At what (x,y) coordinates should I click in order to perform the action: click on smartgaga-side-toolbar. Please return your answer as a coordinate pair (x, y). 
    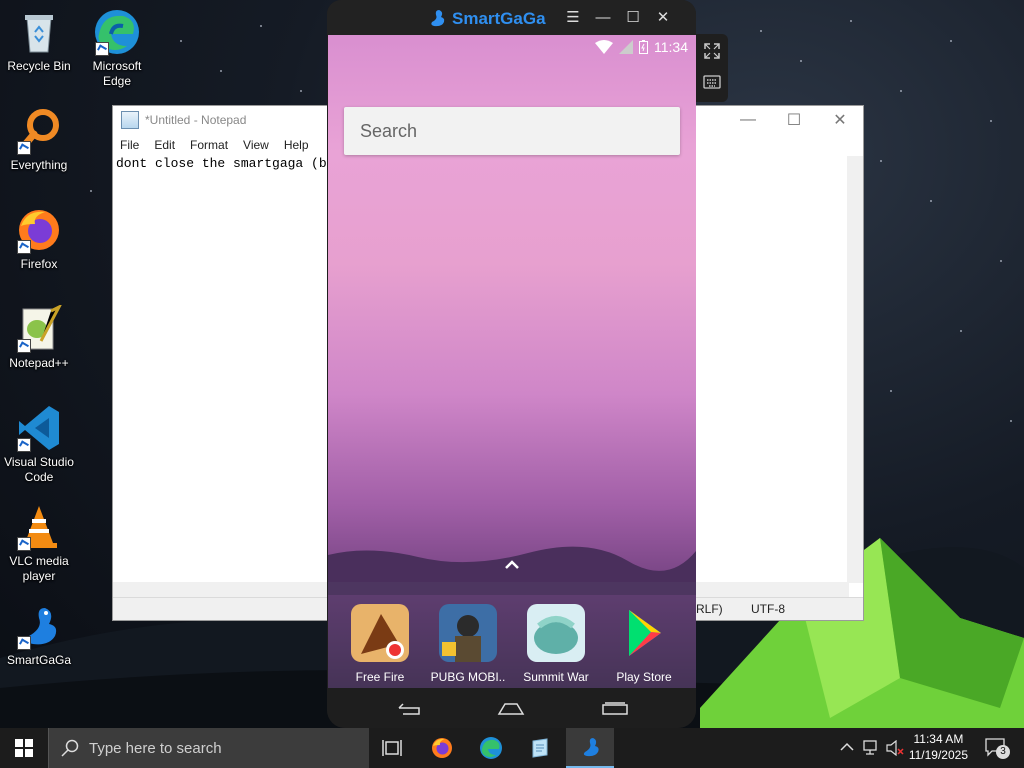
    Looking at the image, I should click on (712, 68).